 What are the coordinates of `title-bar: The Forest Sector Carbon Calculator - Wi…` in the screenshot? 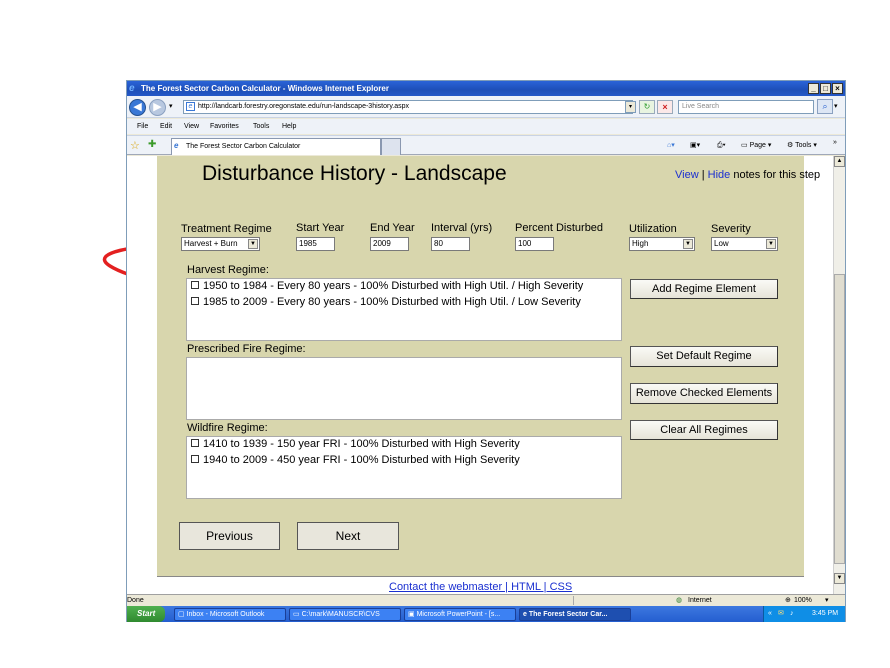 It's located at (486, 88).